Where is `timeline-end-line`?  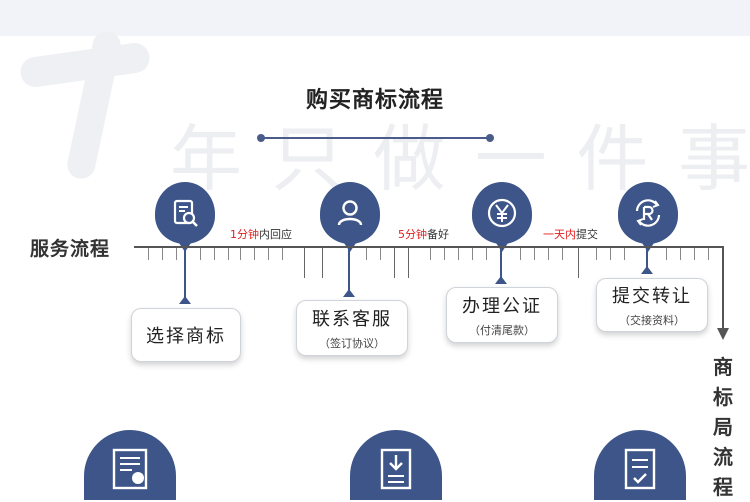
timeline-end-line is located at coordinates (723, 288).